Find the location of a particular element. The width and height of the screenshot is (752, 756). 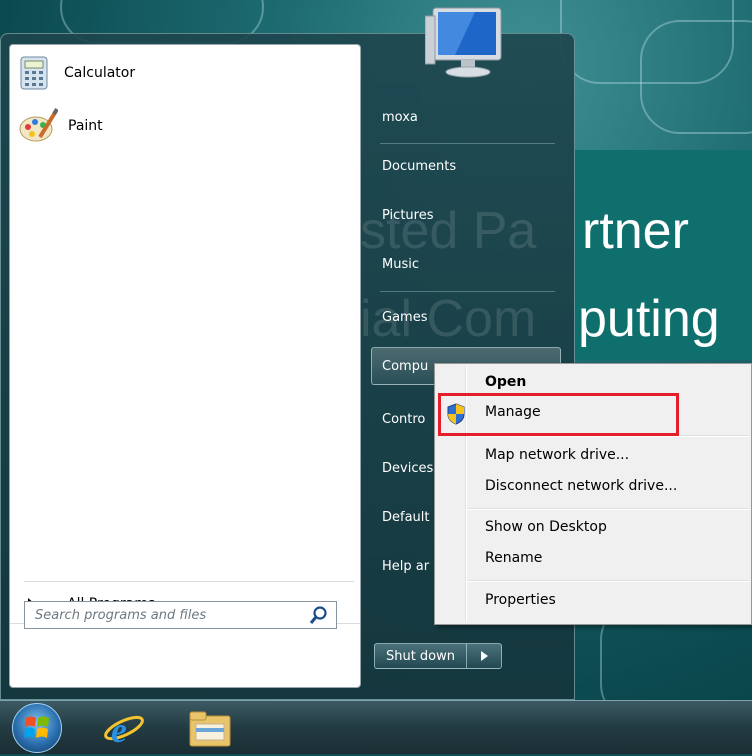

context-menu-rename: Rename is located at coordinates (513, 558).